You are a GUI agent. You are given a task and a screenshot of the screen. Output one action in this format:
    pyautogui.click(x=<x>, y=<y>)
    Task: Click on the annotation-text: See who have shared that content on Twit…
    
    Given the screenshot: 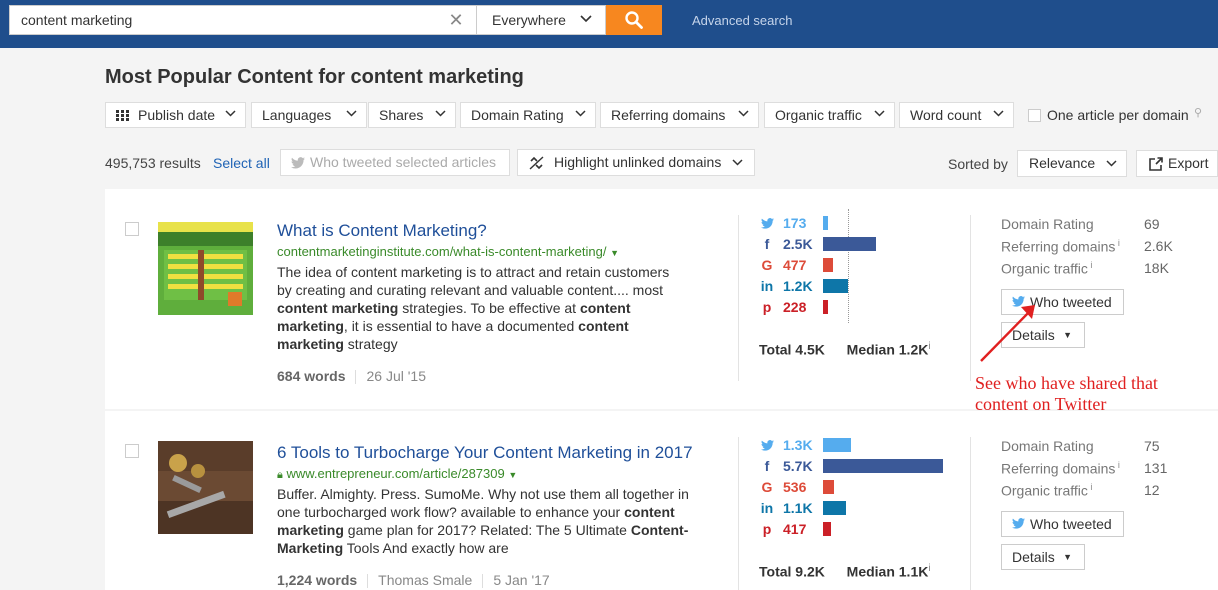 What is the action you would take?
    pyautogui.click(x=1066, y=393)
    